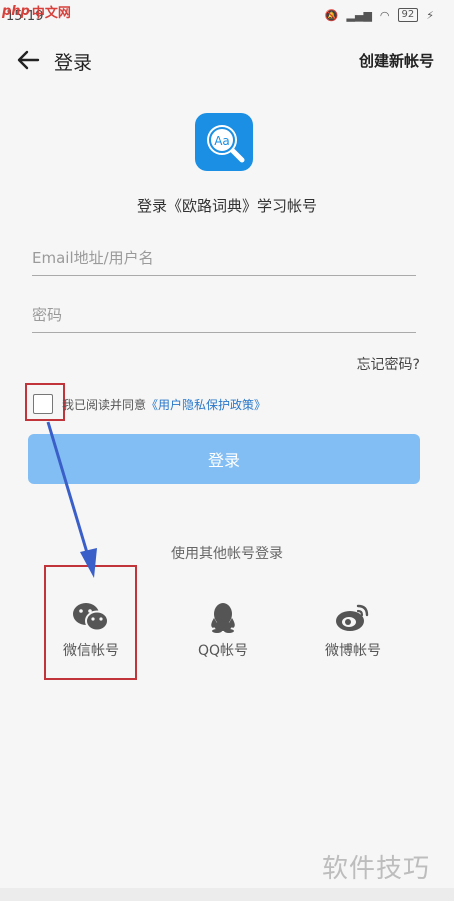 This screenshot has height=901, width=454. I want to click on site-watermark: php 中文网, so click(36, 11).